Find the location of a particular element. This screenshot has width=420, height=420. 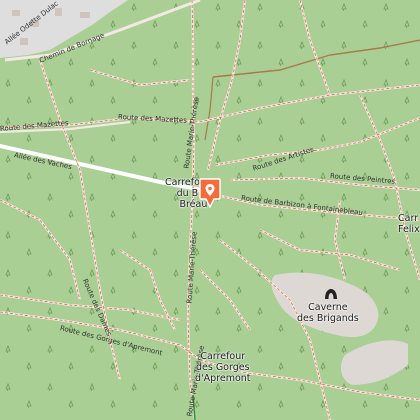

label-carrefour-des-gorges: Carrefour des Gorges d'Apremont is located at coordinates (223, 368).